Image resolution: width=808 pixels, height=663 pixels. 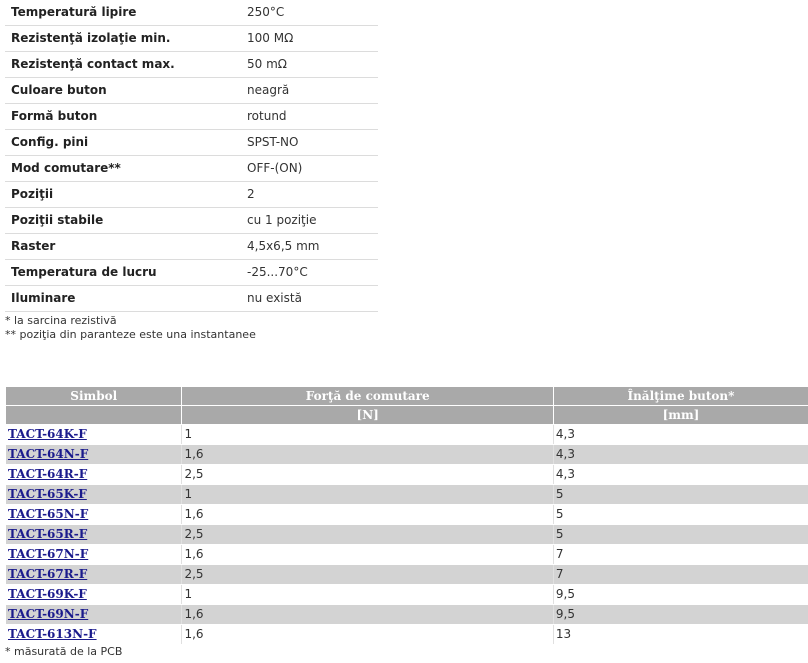 I want to click on spec-value: cu 1 poziţie, so click(x=310, y=220).